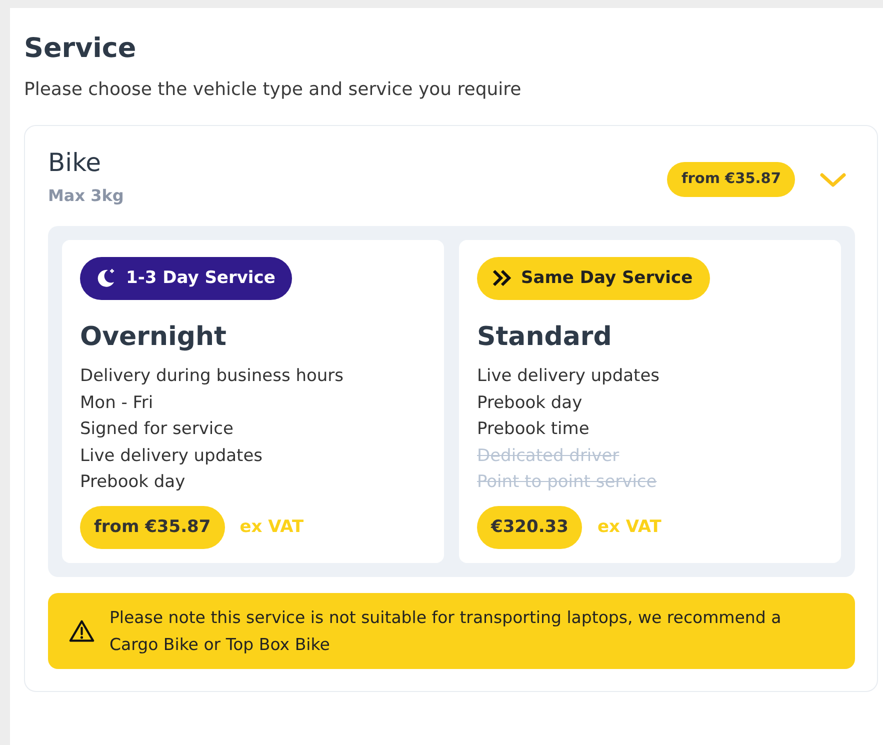 The height and width of the screenshot is (745, 883). What do you see at coordinates (212, 376) in the screenshot?
I see `feature-text: Delivery during business hours` at bounding box center [212, 376].